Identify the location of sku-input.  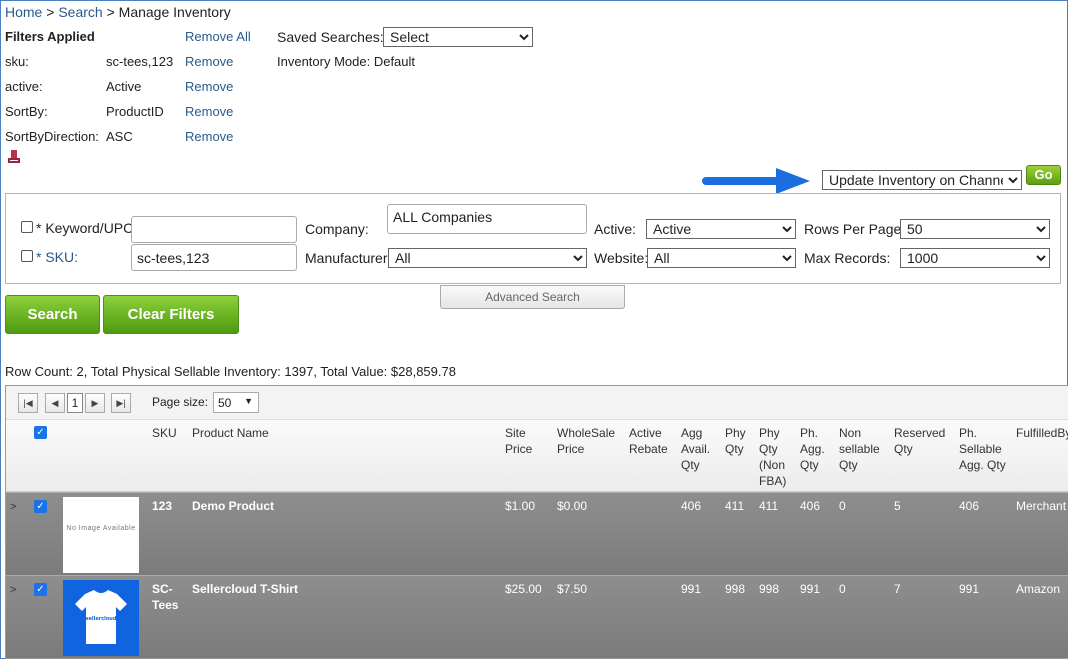
(214, 257).